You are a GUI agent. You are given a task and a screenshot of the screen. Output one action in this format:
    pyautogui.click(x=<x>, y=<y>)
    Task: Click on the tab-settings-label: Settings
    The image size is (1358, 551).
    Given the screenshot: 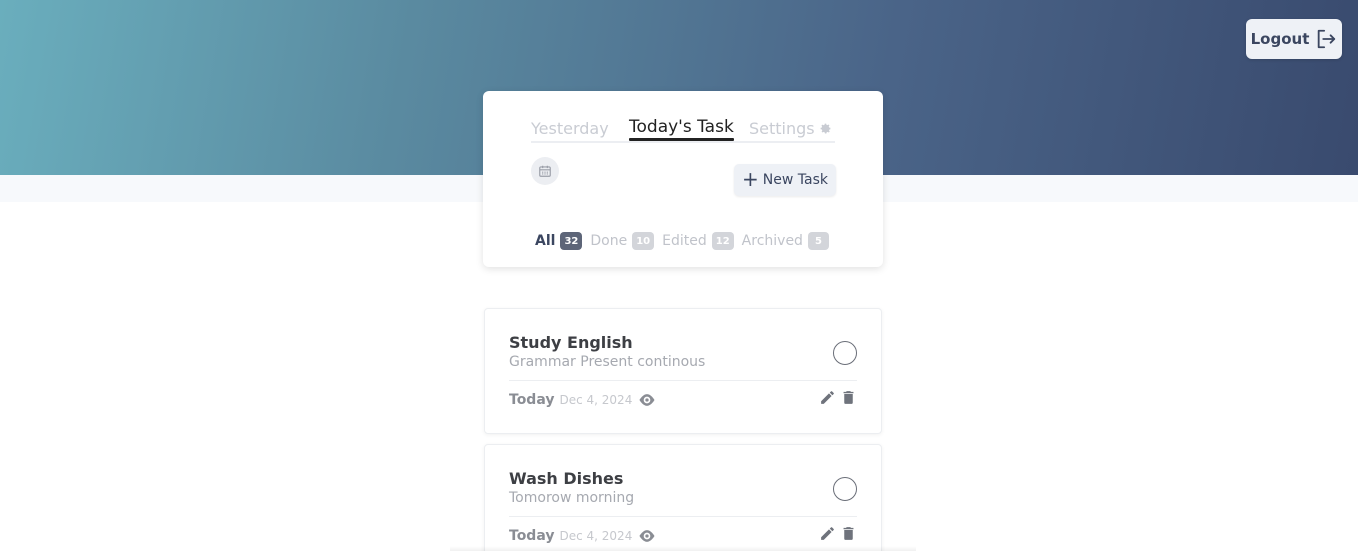 What is the action you would take?
    pyautogui.click(x=782, y=128)
    